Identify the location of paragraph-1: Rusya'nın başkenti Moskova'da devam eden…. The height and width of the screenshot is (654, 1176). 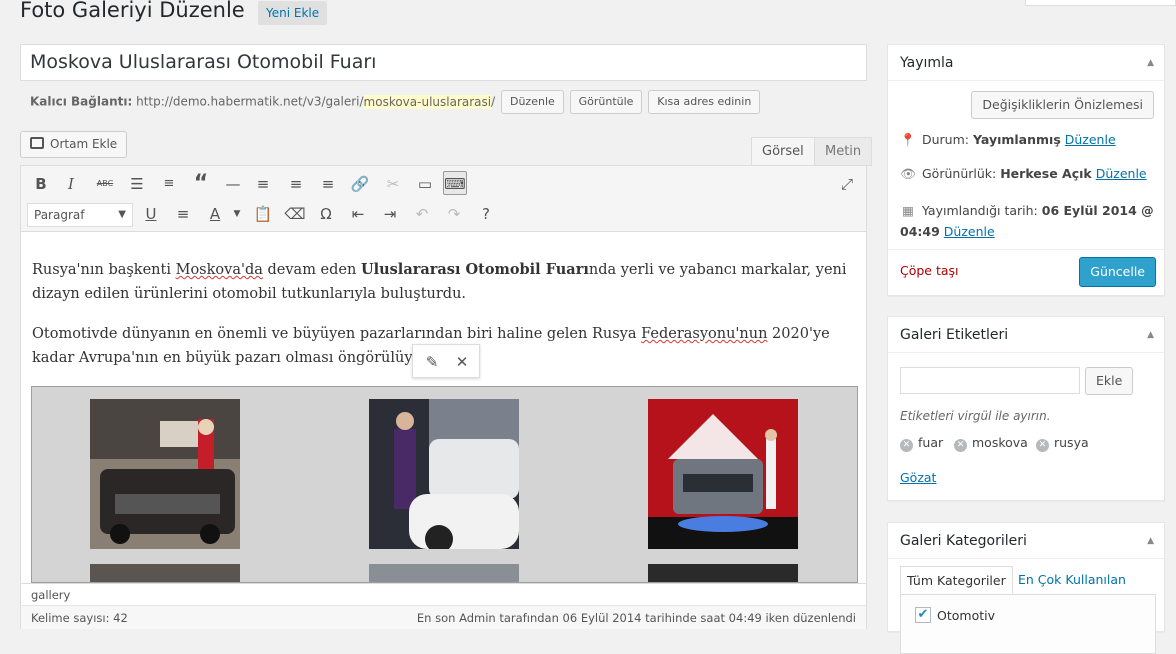
(439, 281).